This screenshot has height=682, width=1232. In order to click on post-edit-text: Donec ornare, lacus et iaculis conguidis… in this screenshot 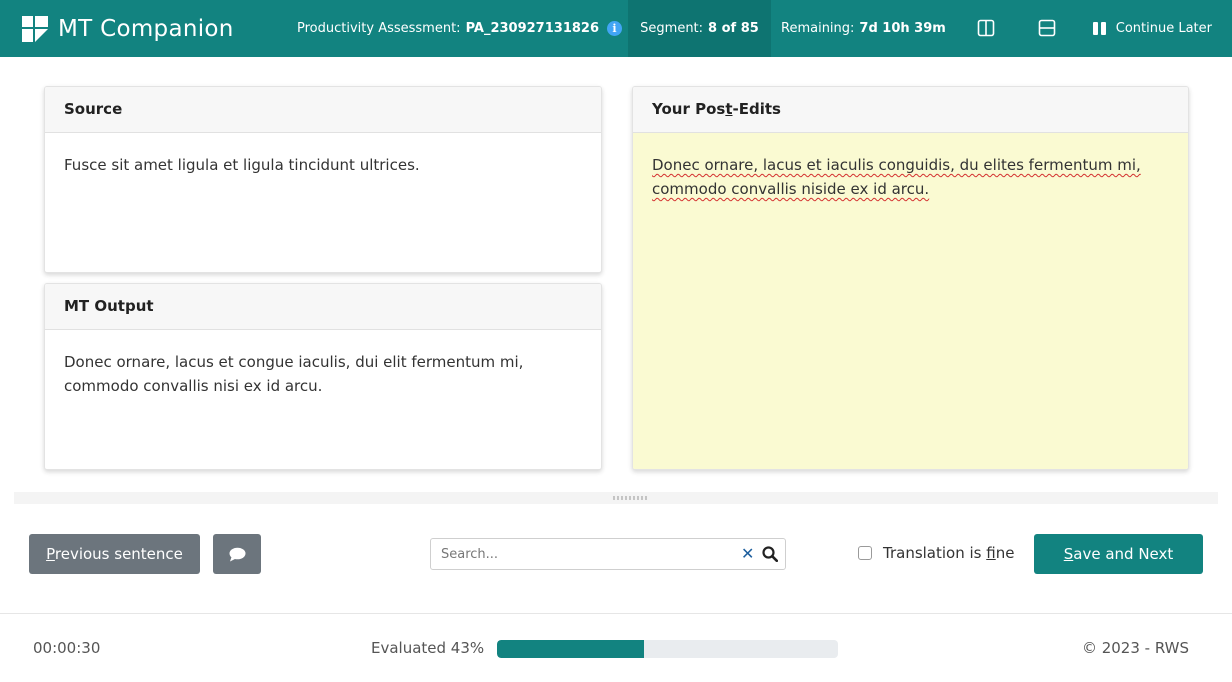, I will do `click(896, 177)`.